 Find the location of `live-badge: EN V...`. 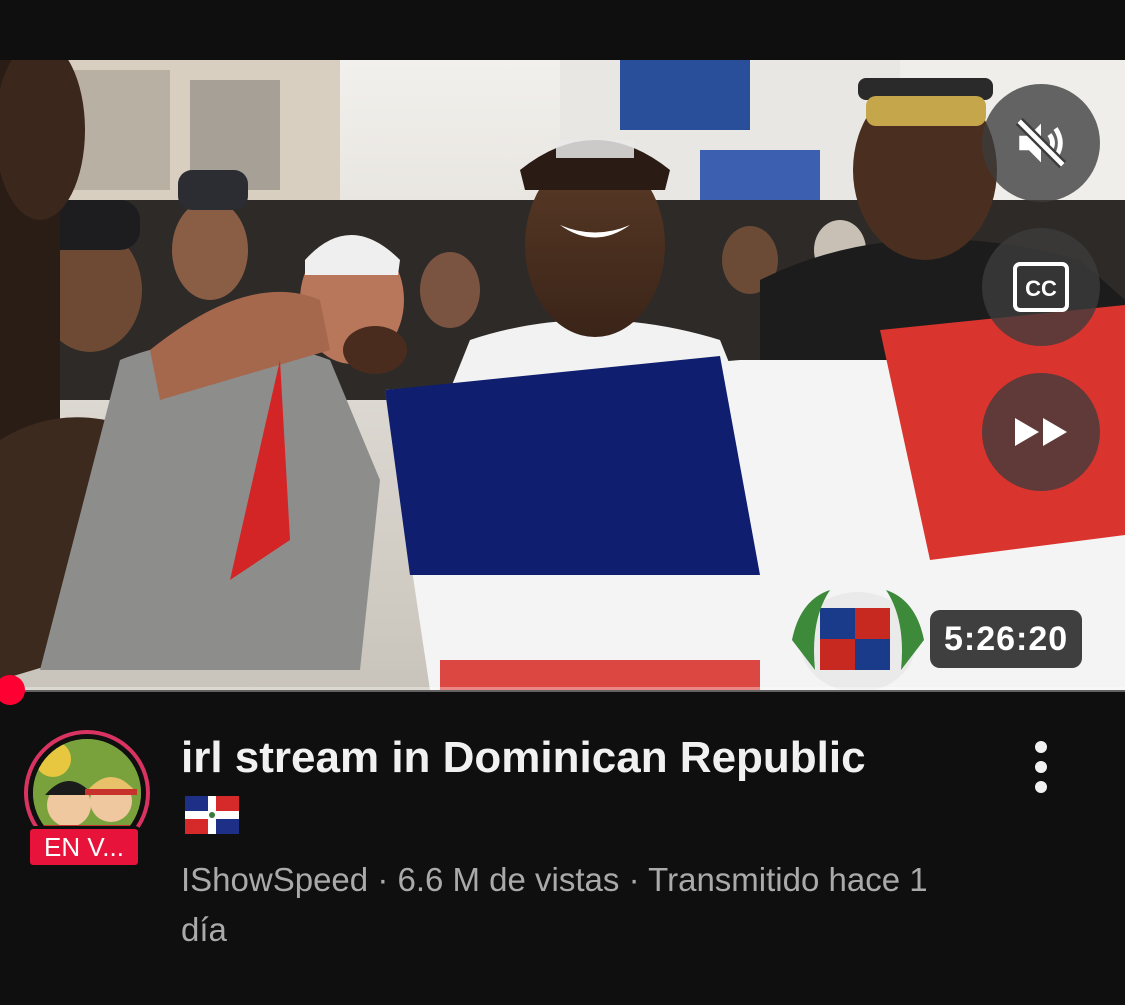

live-badge: EN V... is located at coordinates (84, 847).